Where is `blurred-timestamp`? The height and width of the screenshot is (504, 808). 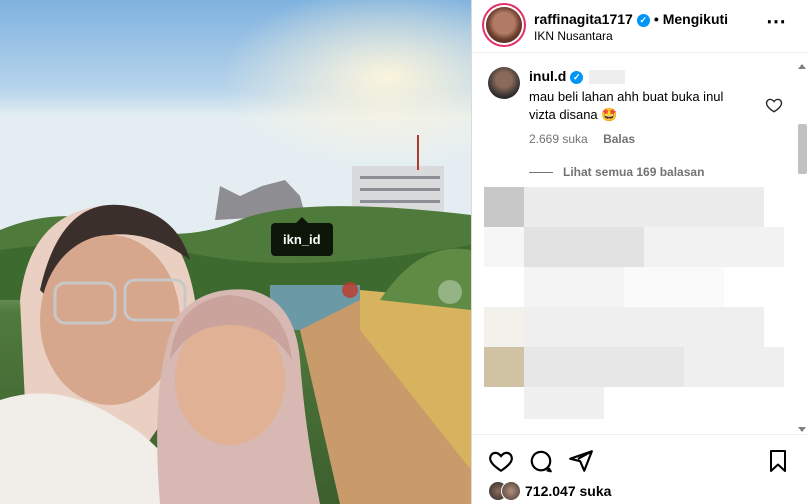 blurred-timestamp is located at coordinates (607, 77).